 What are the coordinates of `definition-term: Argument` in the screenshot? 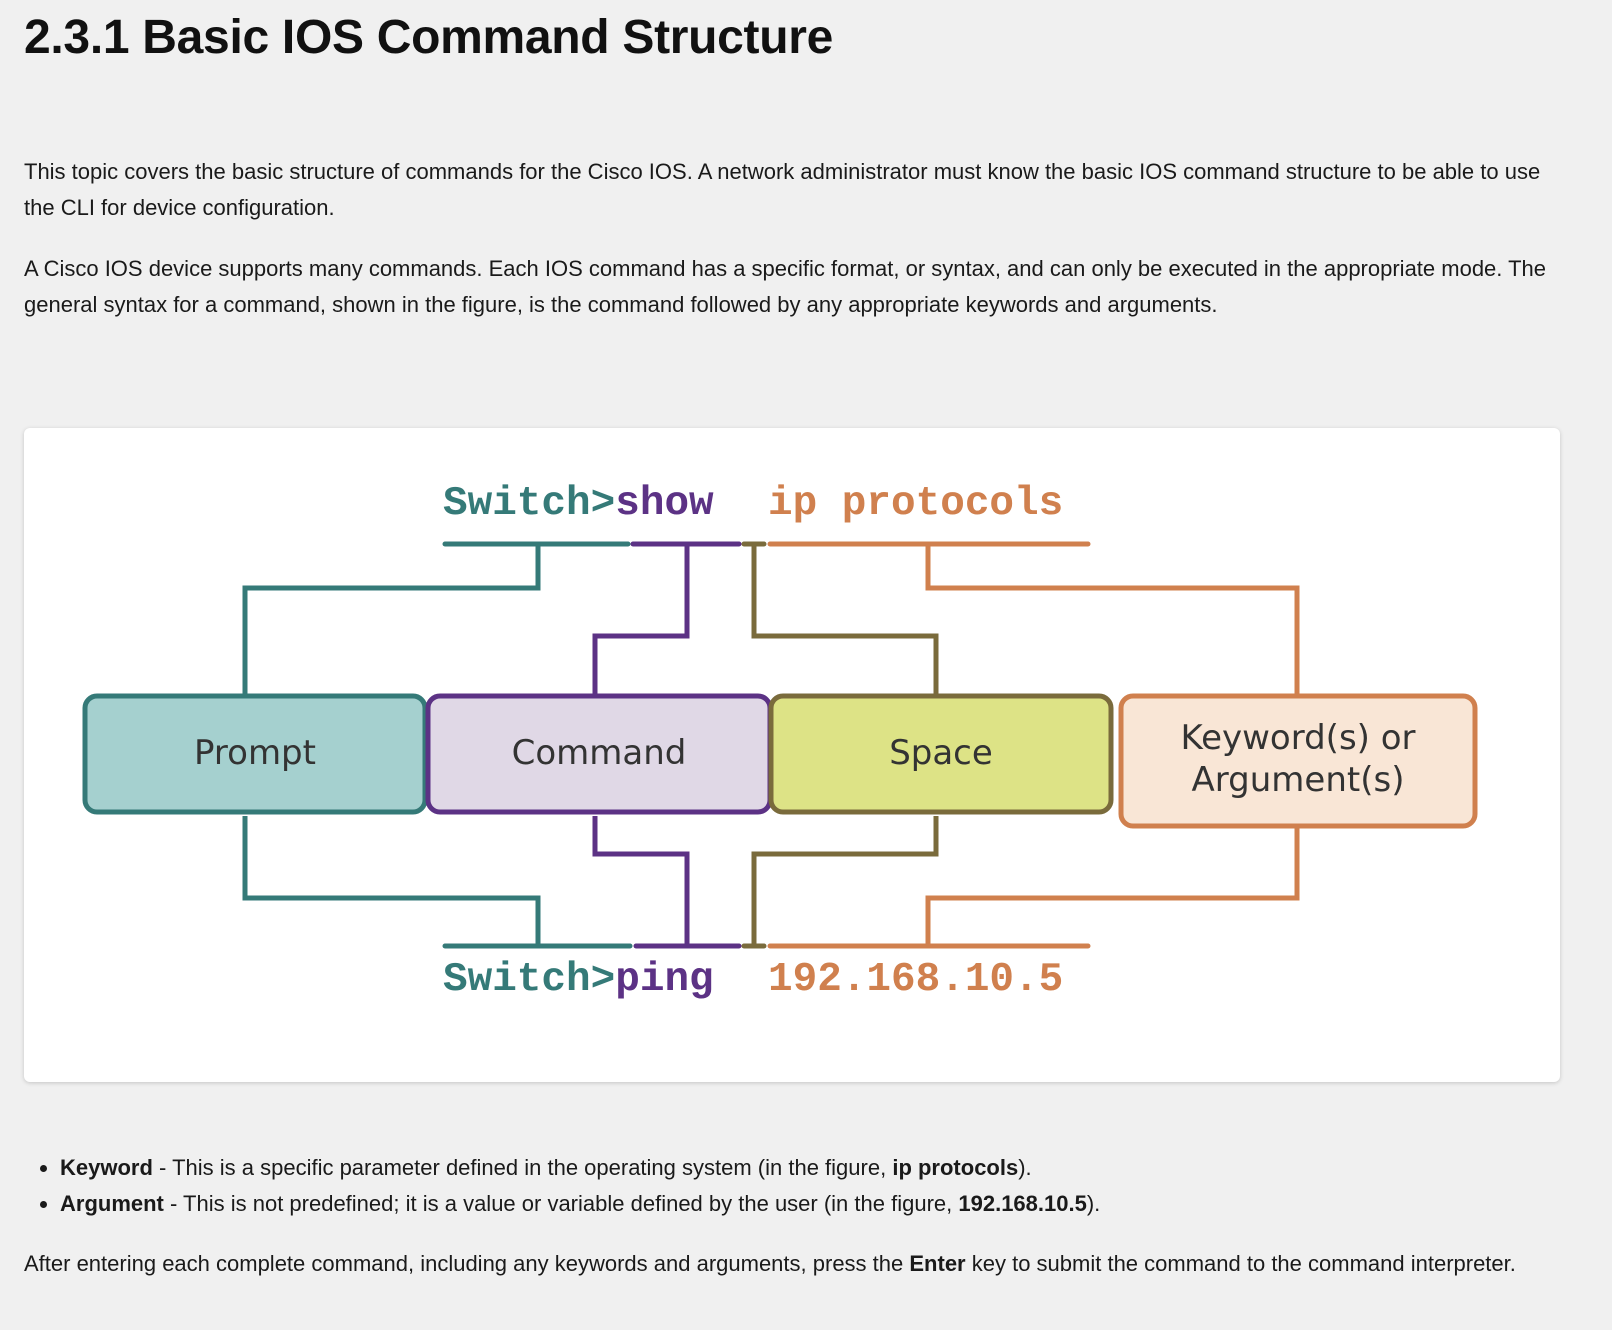 It's located at (112, 1203).